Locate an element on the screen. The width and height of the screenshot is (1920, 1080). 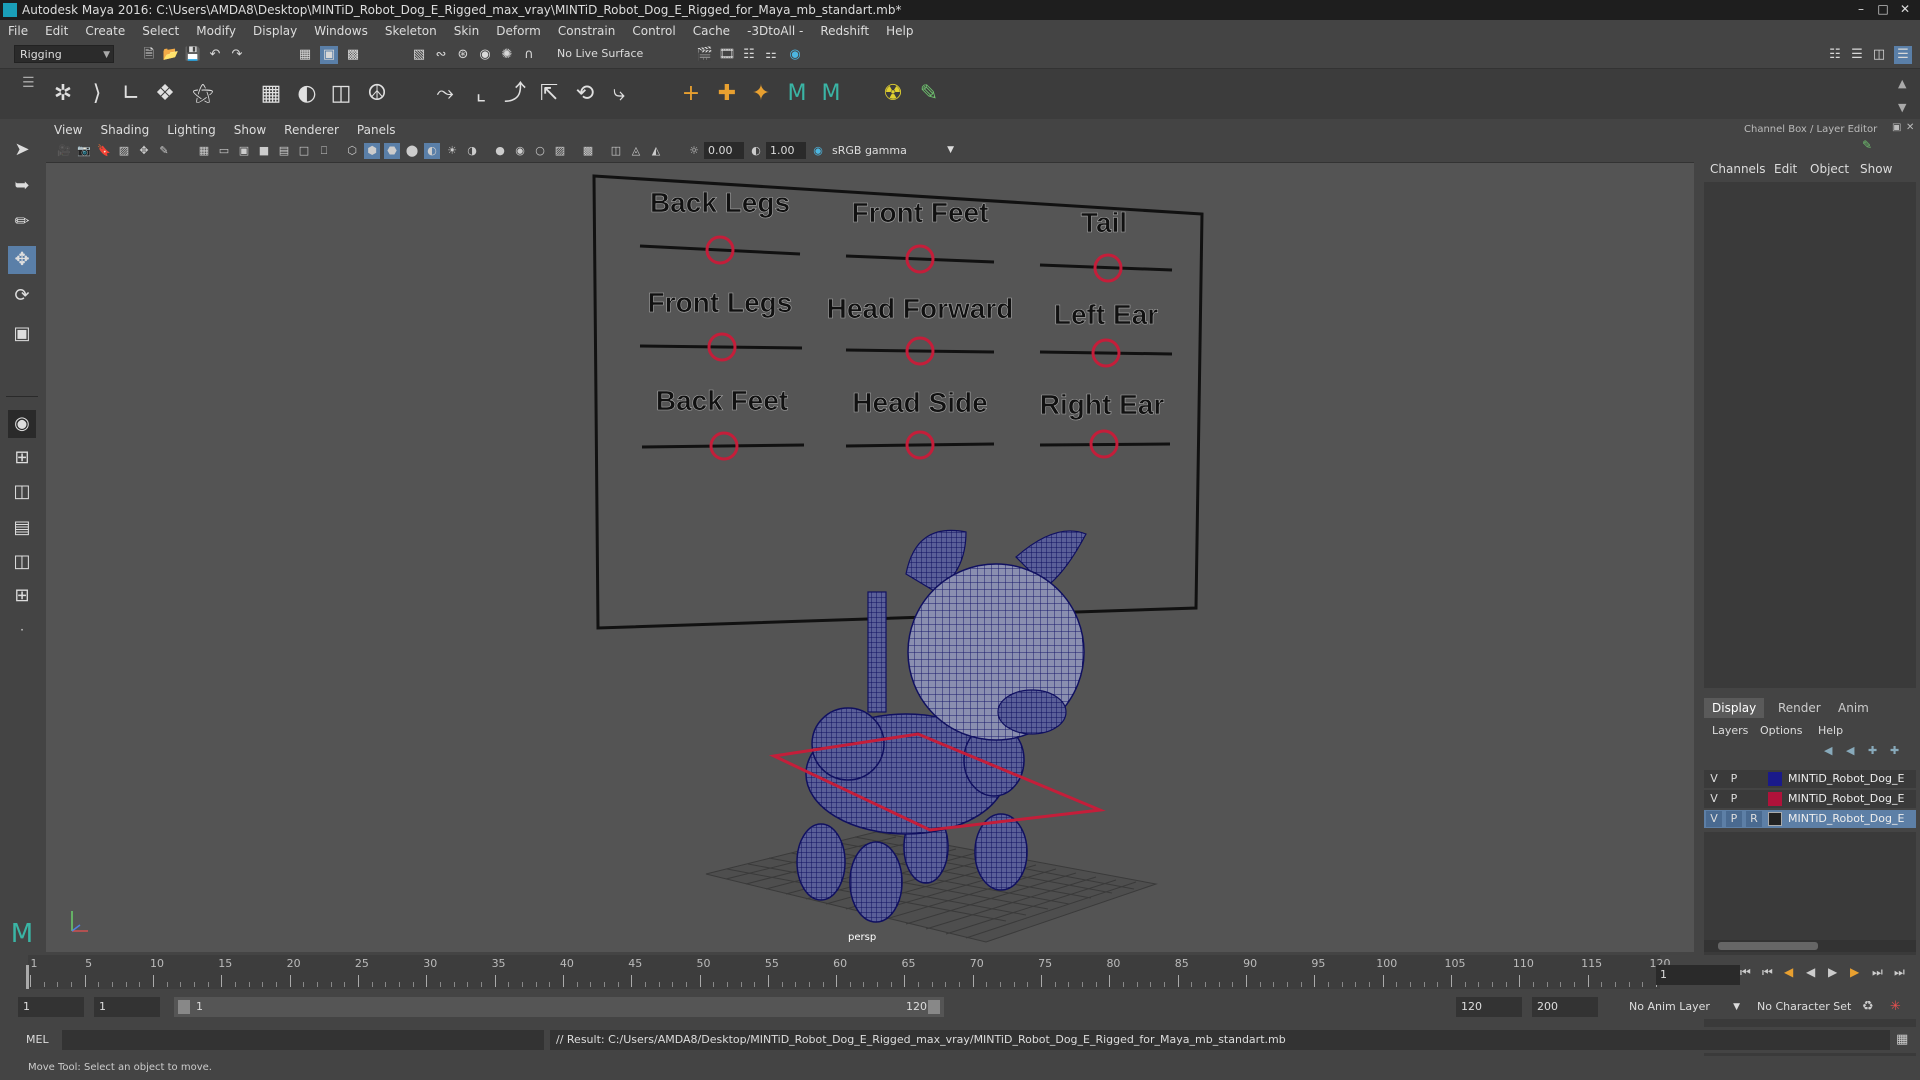
select-object-icon: ▣ is located at coordinates (329, 55).